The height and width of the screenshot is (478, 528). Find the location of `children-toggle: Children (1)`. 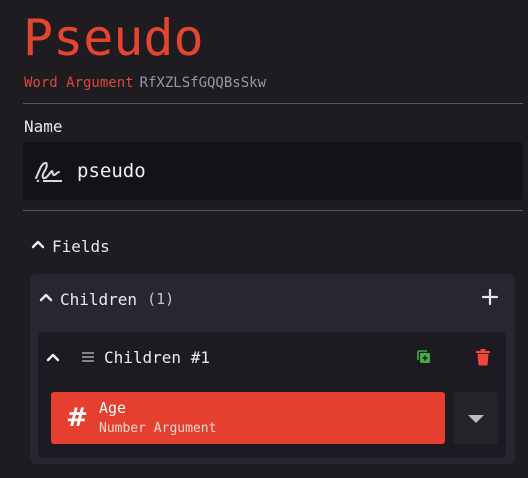

children-toggle: Children (1) is located at coordinates (106, 299).